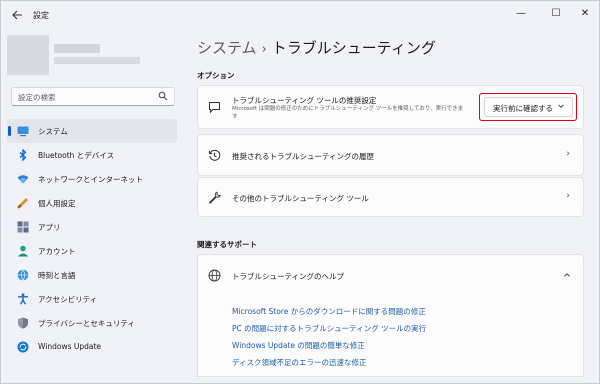 The width and height of the screenshot is (600, 384). What do you see at coordinates (300, 198) in the screenshot?
I see `card-title: その他のトラブルシューティング ツール` at bounding box center [300, 198].